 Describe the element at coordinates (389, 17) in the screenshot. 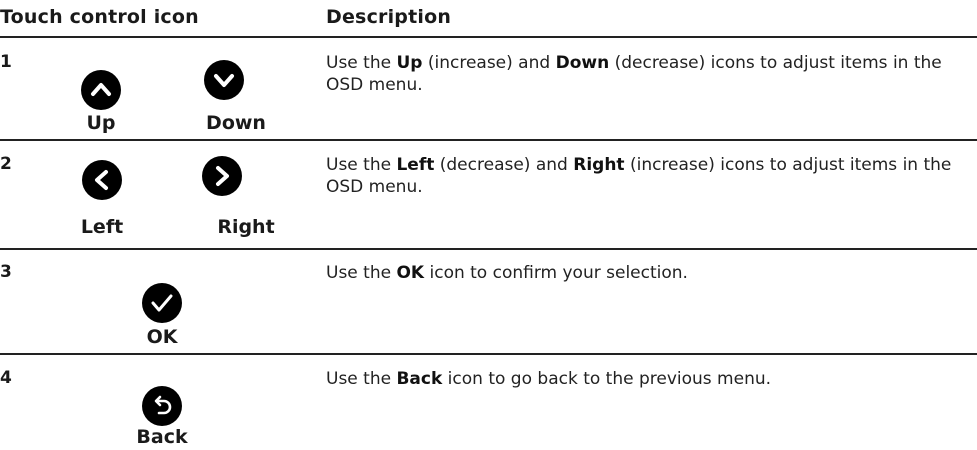

I see `column-header-description: Description` at that location.